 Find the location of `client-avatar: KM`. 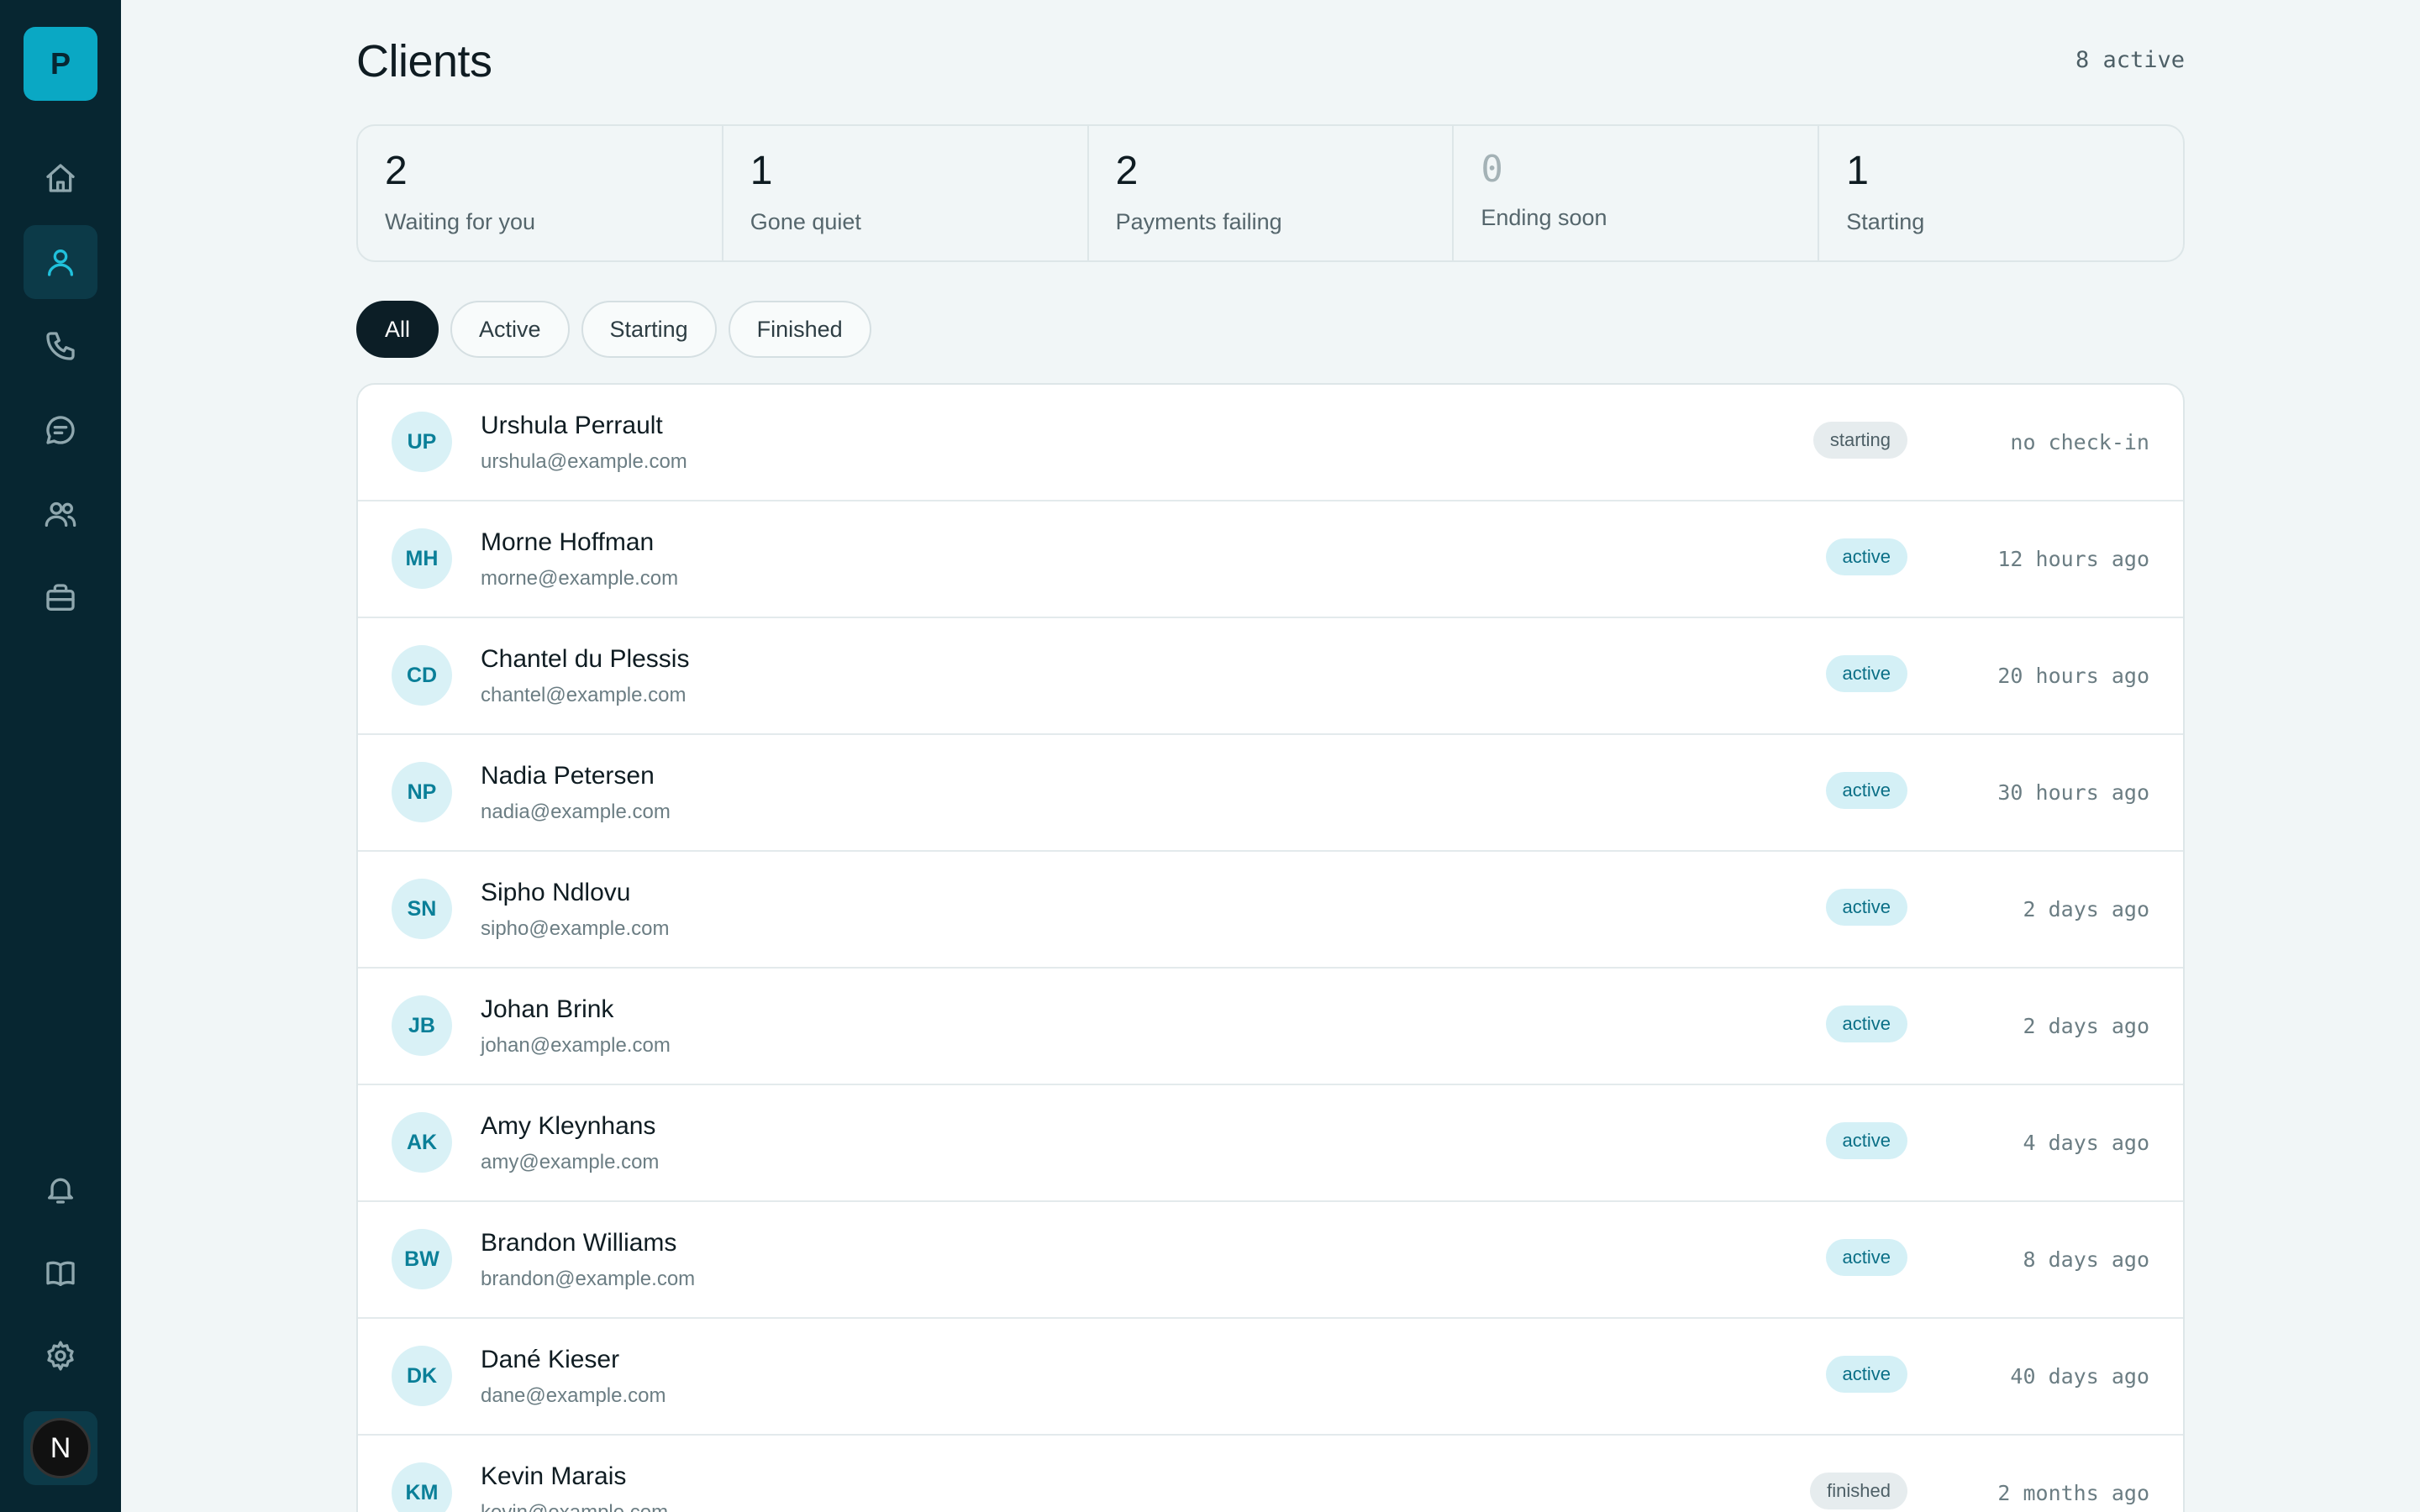

client-avatar: KM is located at coordinates (422, 1487).